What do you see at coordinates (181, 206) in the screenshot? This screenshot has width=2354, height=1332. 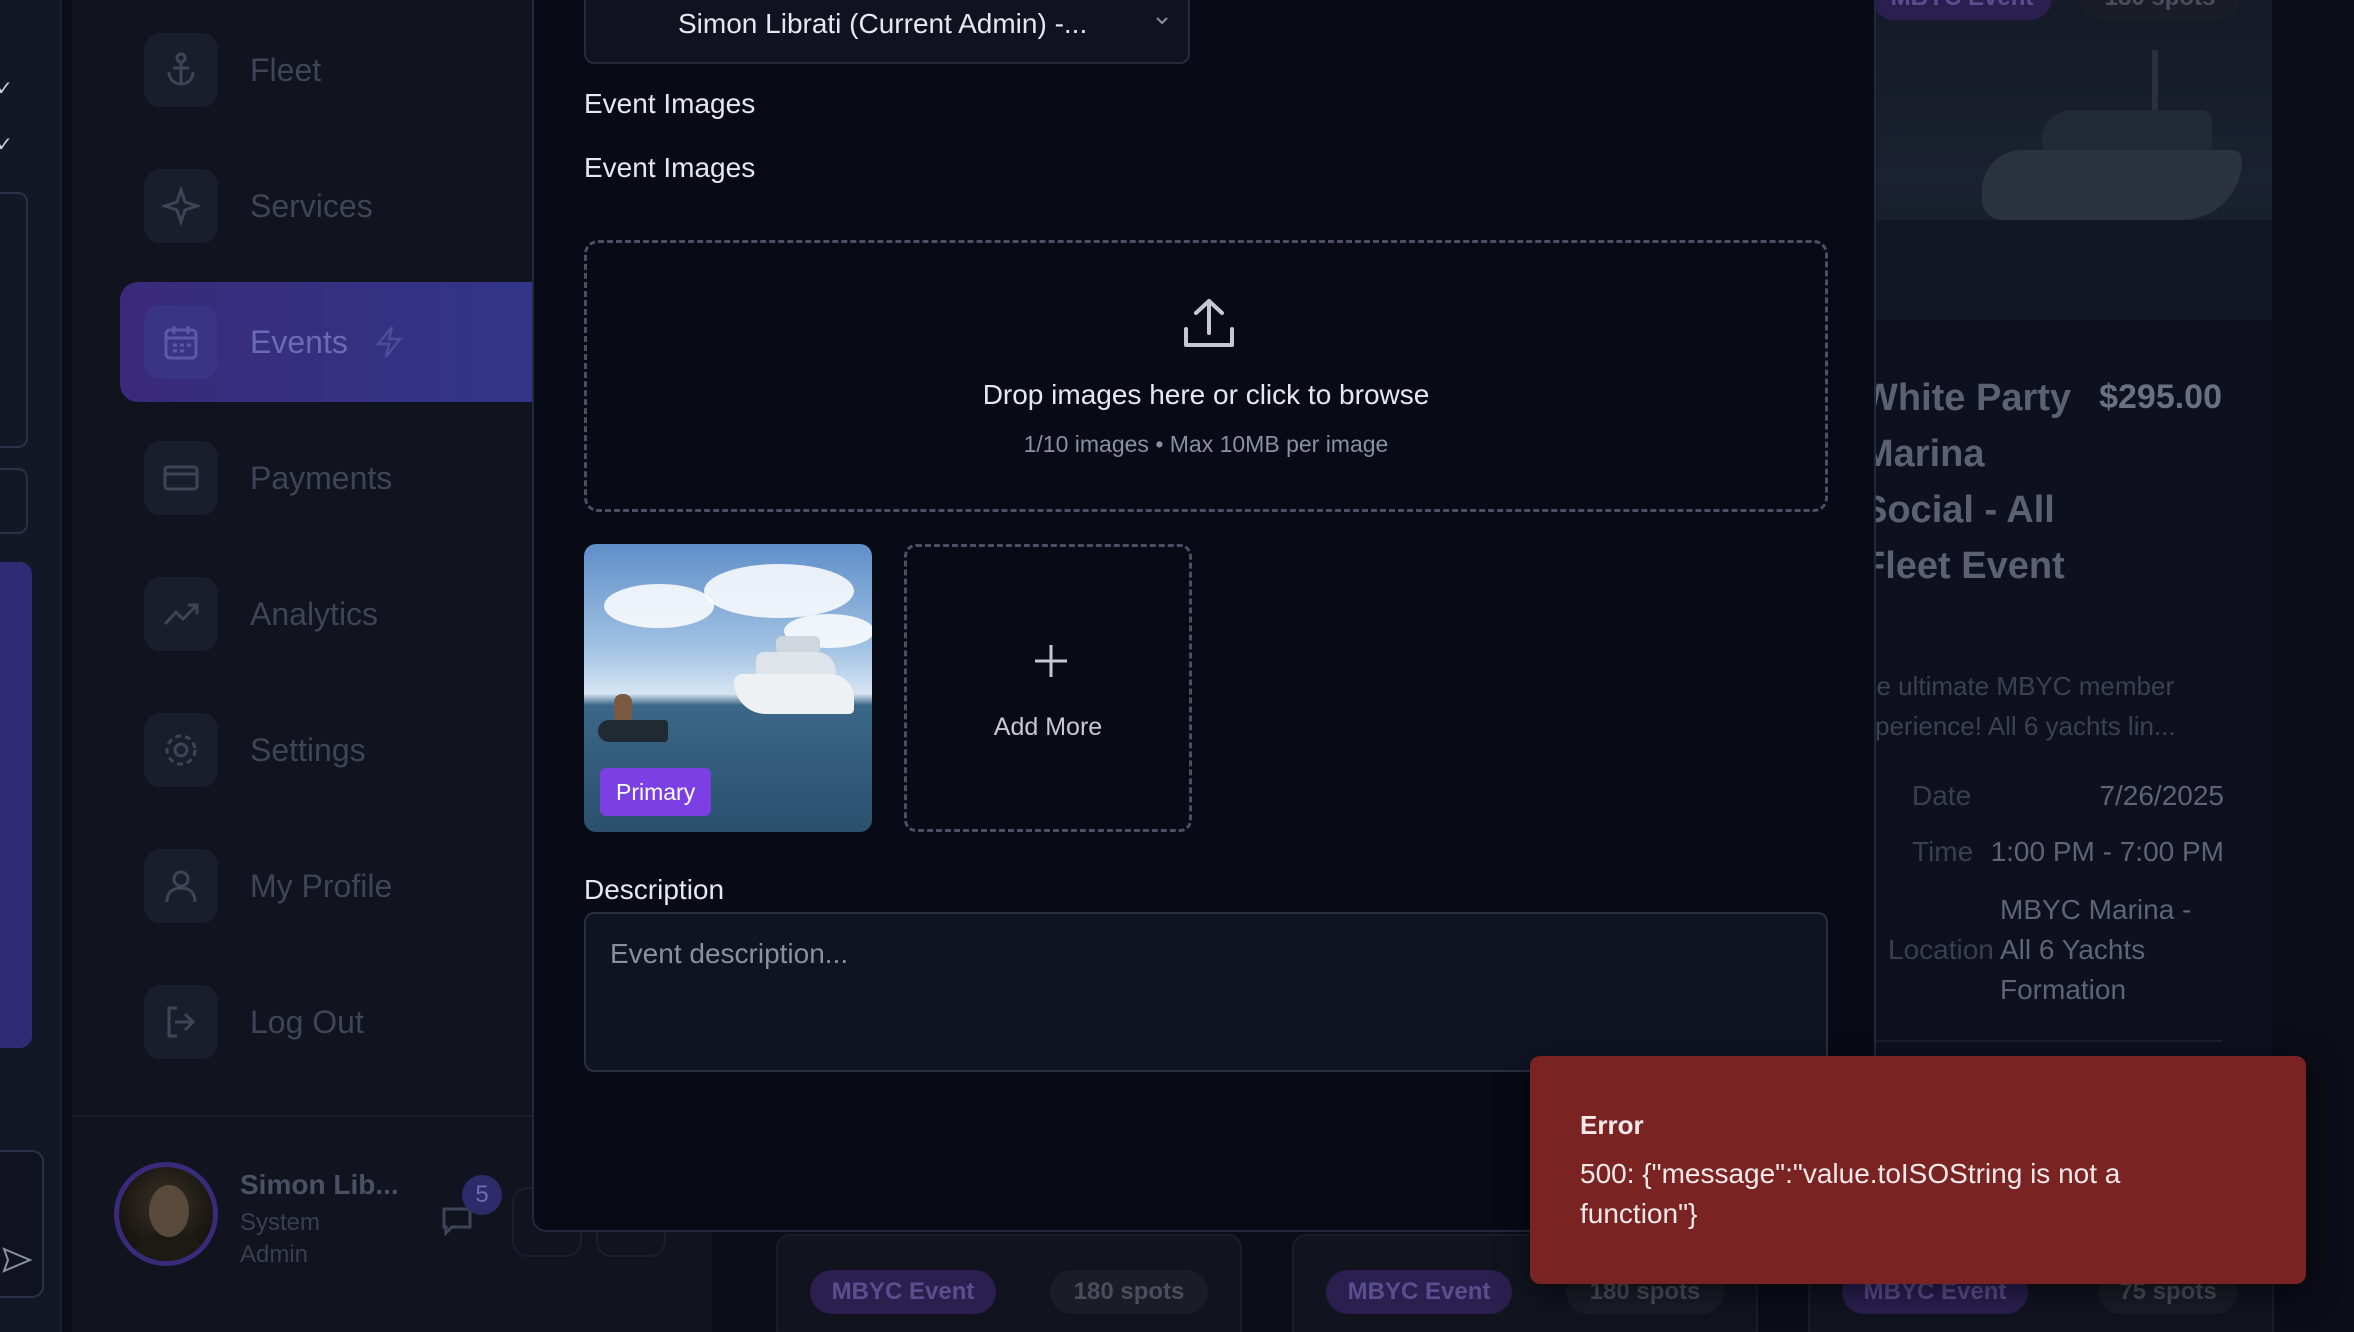 I see `sparkle-icon` at bounding box center [181, 206].